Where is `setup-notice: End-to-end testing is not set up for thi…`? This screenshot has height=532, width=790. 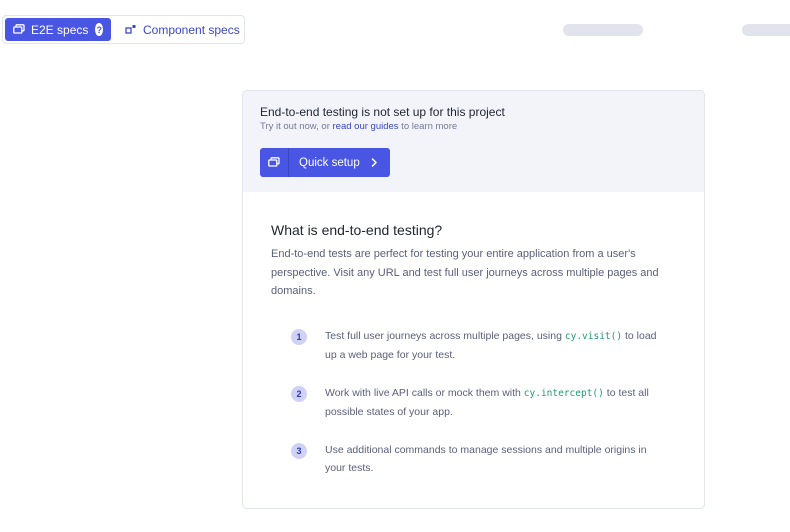
setup-notice: End-to-end testing is not set up for thi… is located at coordinates (473, 141).